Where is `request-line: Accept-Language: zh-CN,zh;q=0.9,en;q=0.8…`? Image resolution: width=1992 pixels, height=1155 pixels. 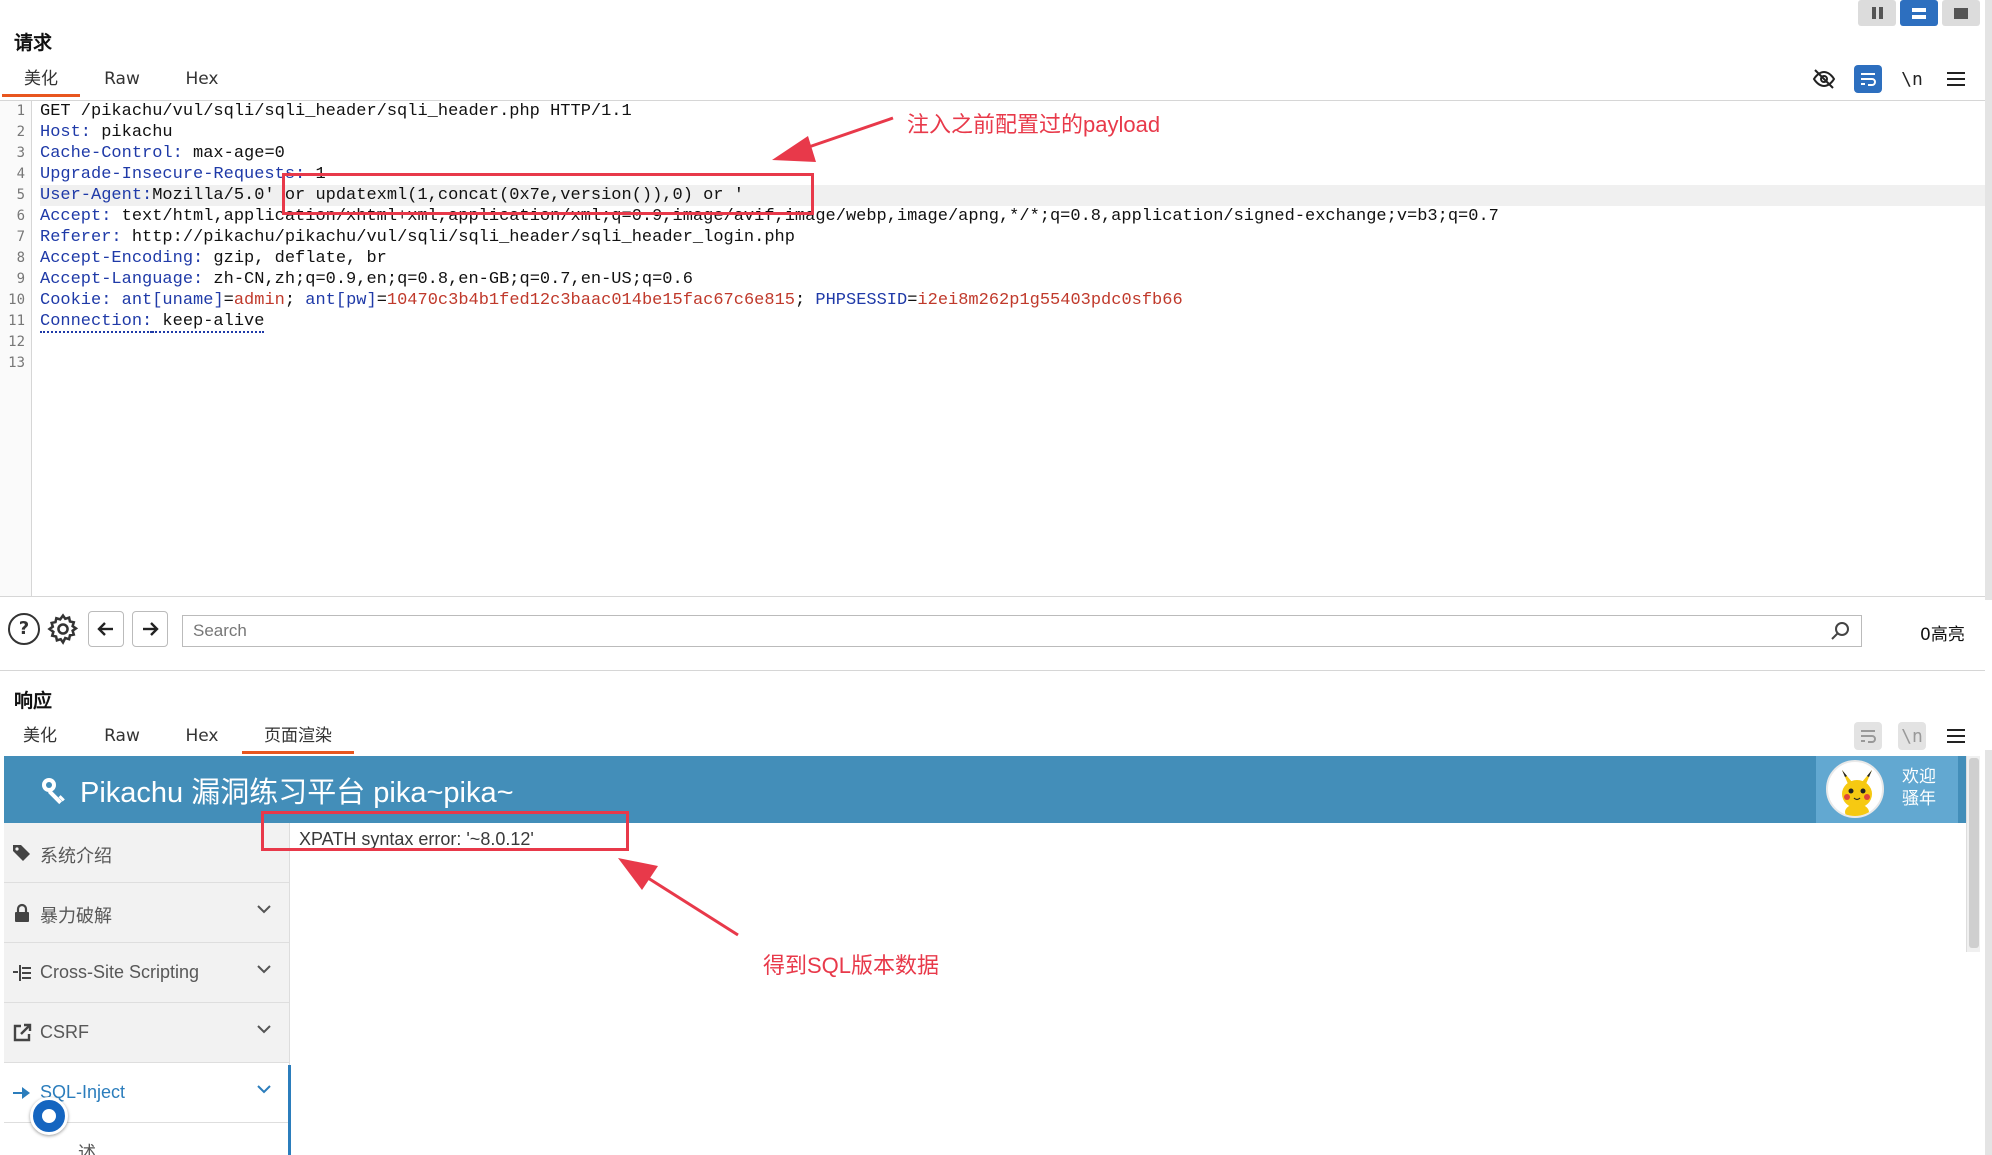 request-line: Accept-Language: zh-CN,zh;q=0.9,en;q=0.8… is located at coordinates (1012, 279).